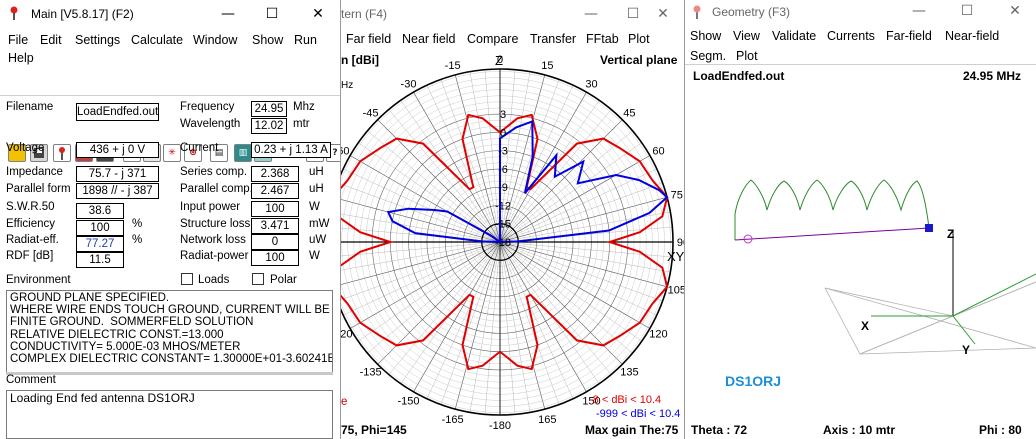 Image resolution: width=1036 pixels, height=439 pixels. I want to click on frequency-unit: Mhz, so click(304, 107).